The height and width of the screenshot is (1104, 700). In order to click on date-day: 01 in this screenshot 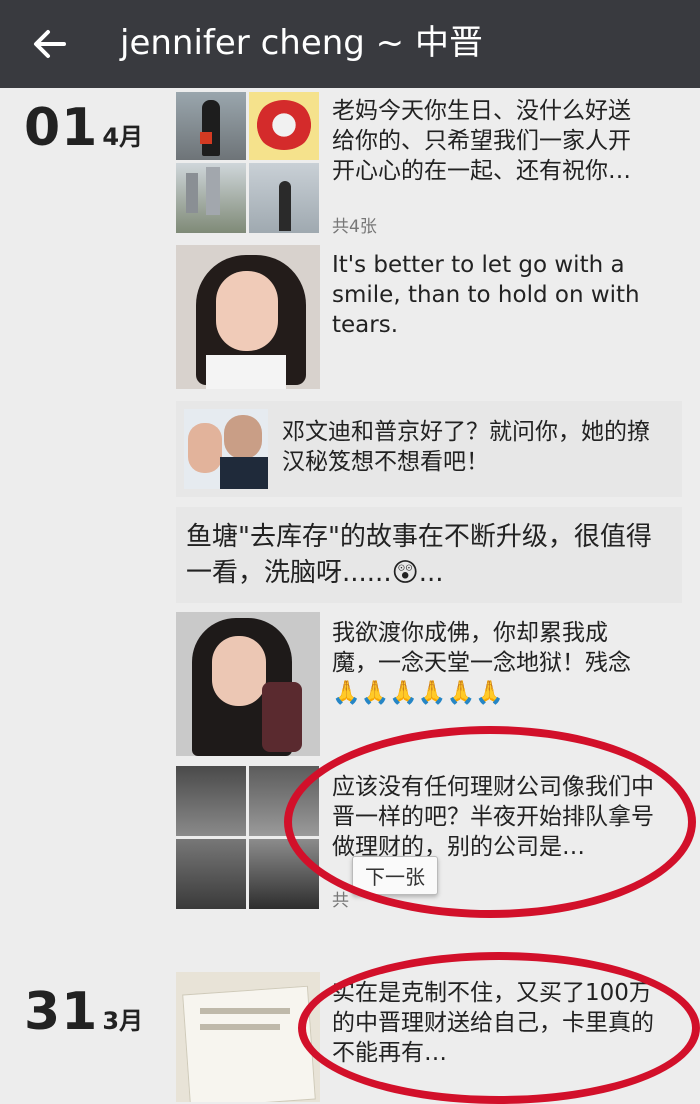, I will do `click(61, 128)`.